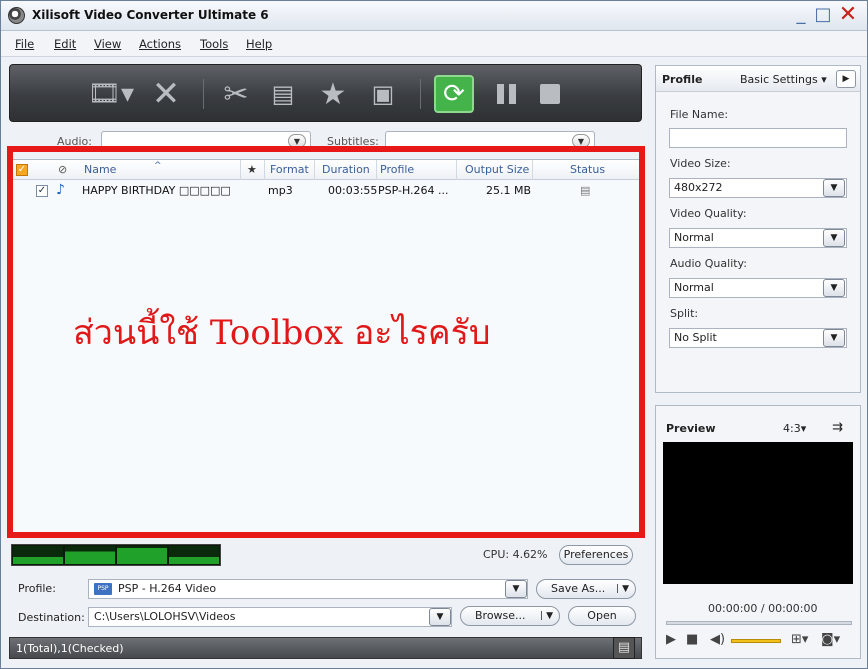  Describe the element at coordinates (801, 16) in the screenshot. I see `minimize-button: _` at that location.